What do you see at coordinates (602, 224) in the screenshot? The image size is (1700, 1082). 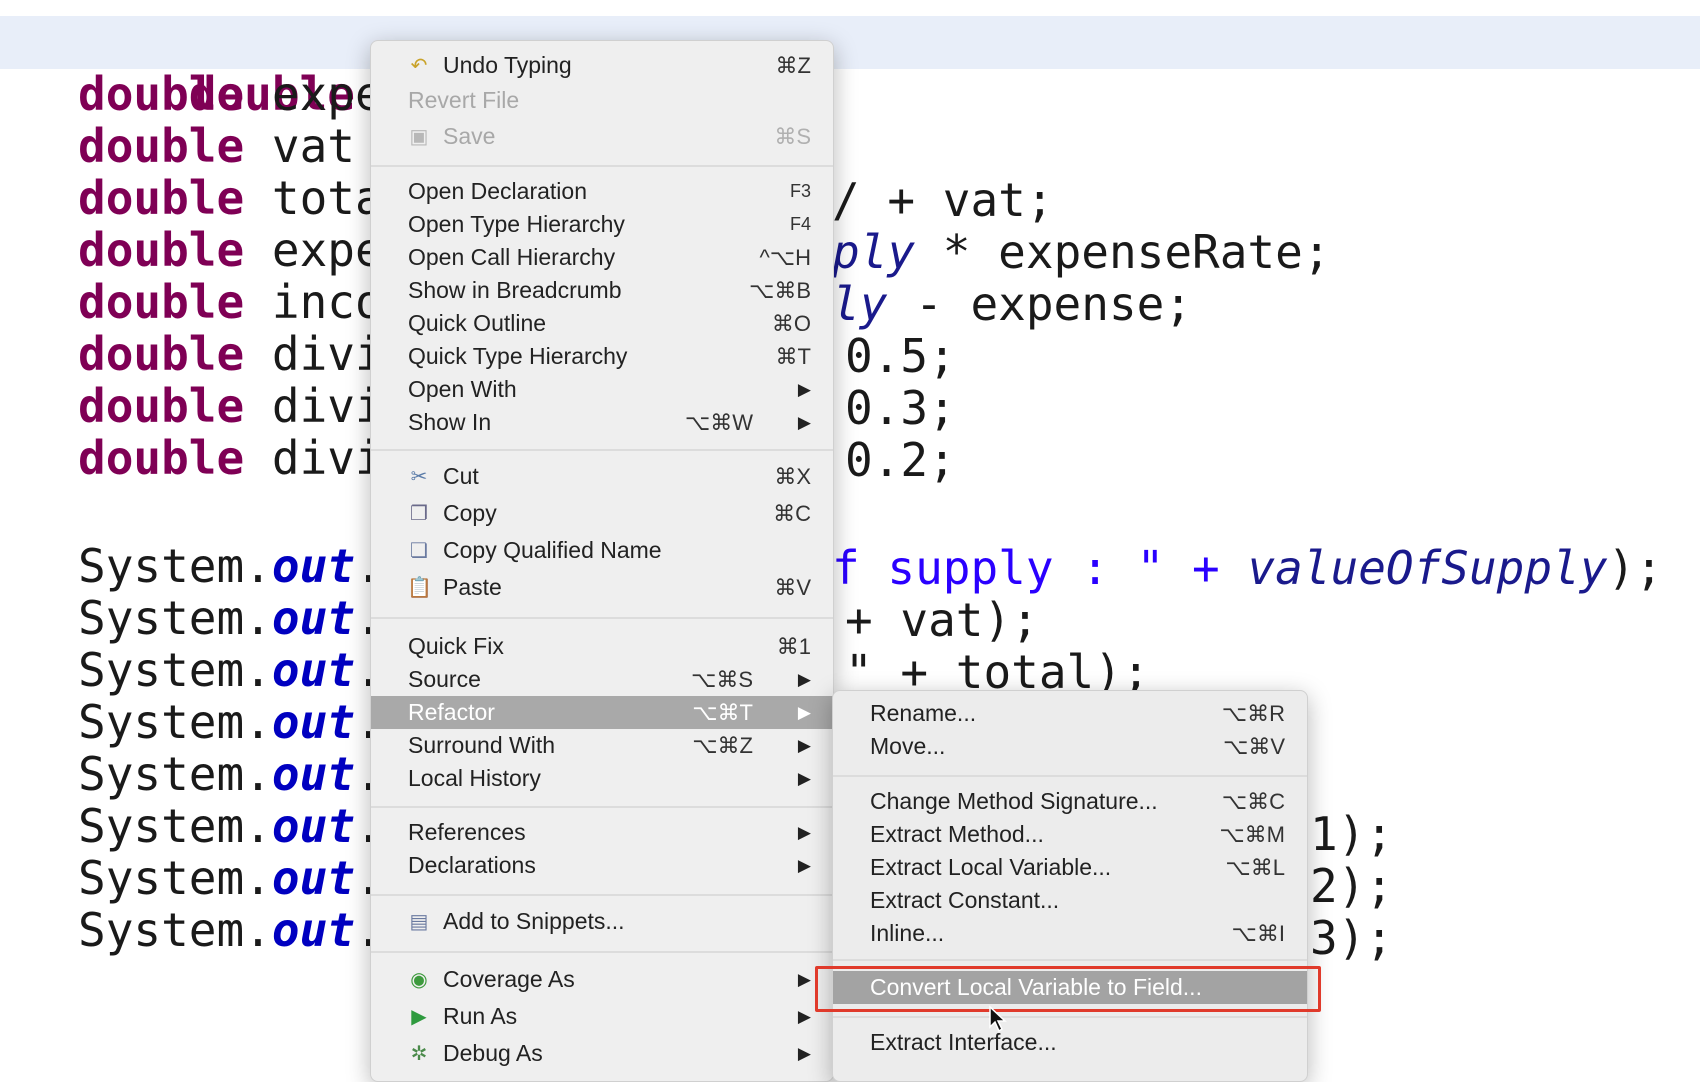 I see `menu-item-open-type-hierarchy: Open Type Hierarchy F4` at bounding box center [602, 224].